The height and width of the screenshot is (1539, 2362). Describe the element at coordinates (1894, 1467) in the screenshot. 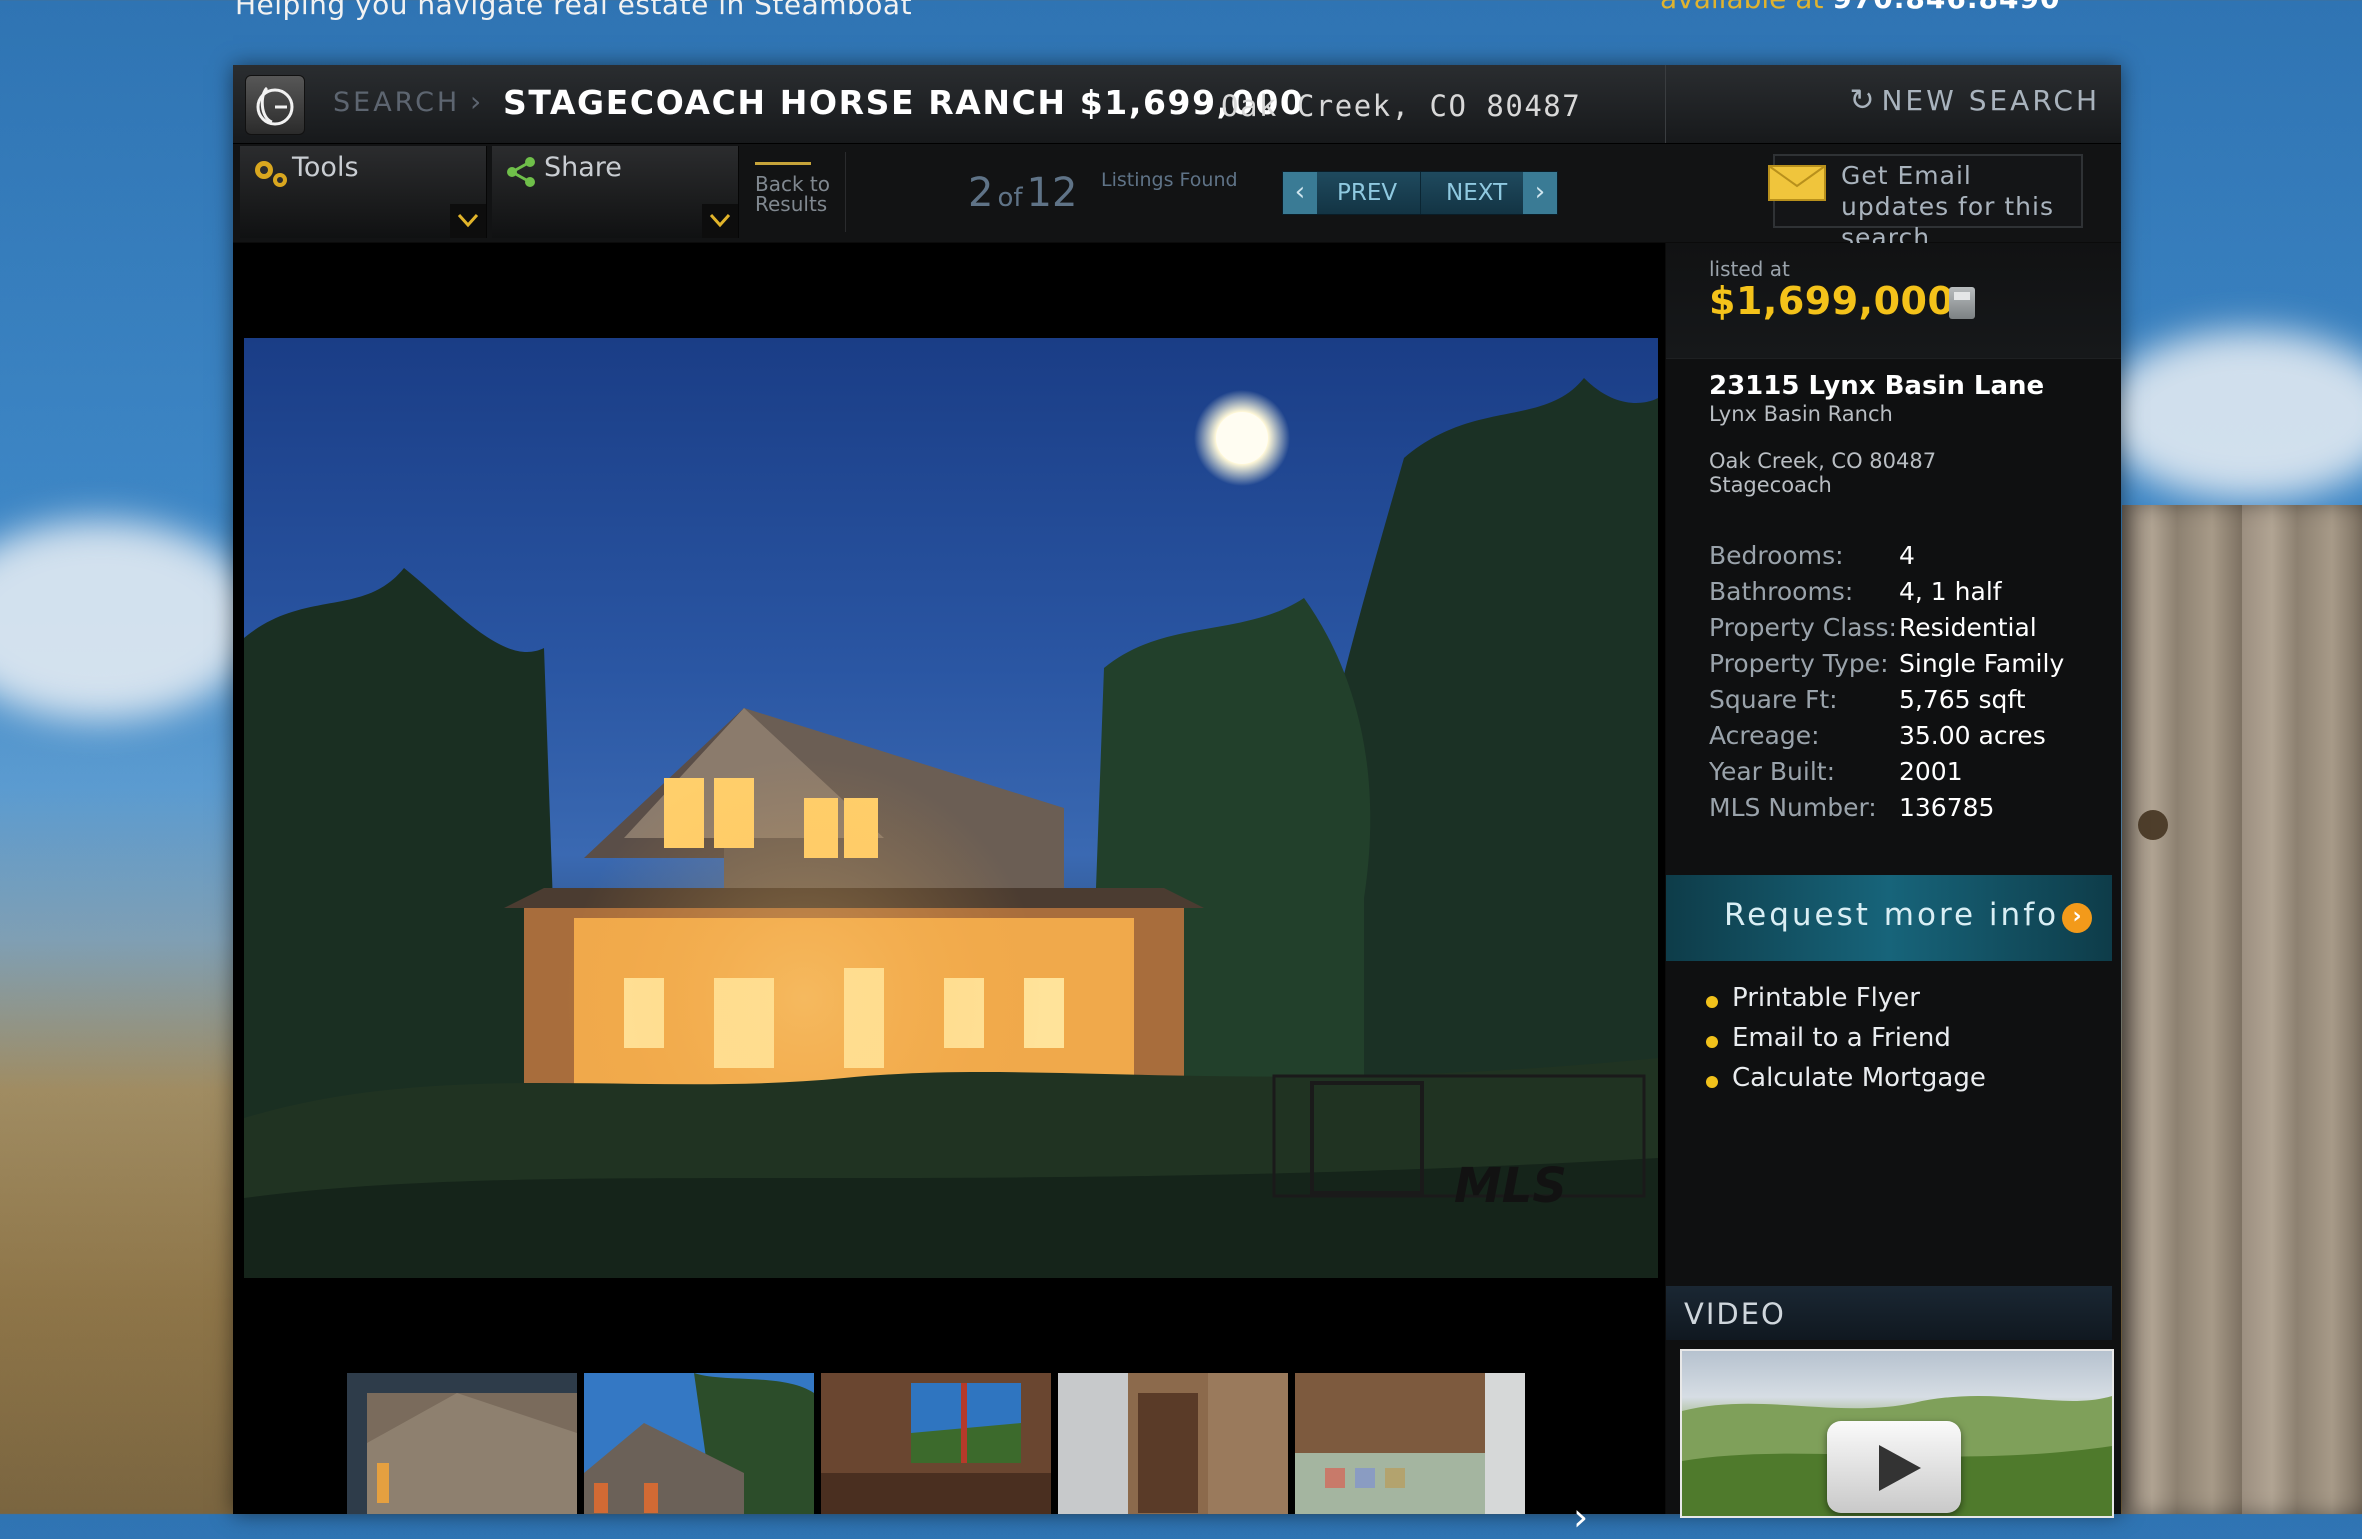

I see `play-icon` at that location.